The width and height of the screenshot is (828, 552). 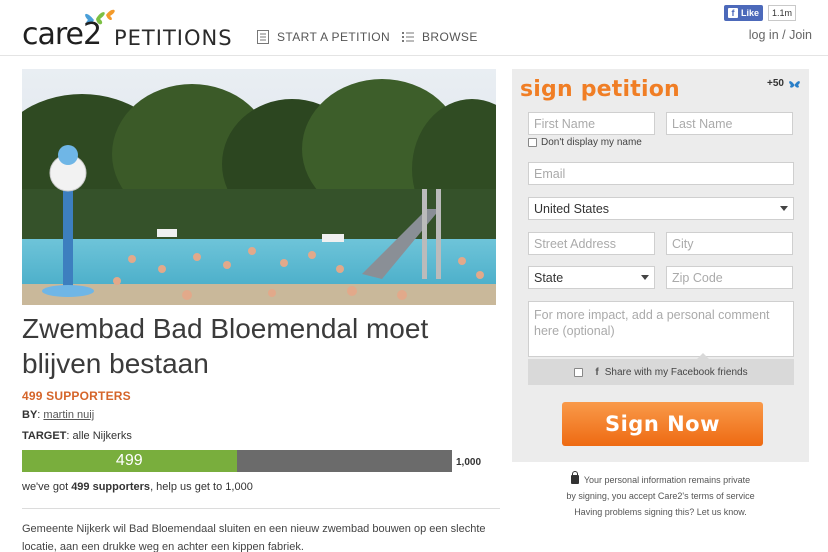 What do you see at coordinates (549, 277) in the screenshot?
I see `state-value: State` at bounding box center [549, 277].